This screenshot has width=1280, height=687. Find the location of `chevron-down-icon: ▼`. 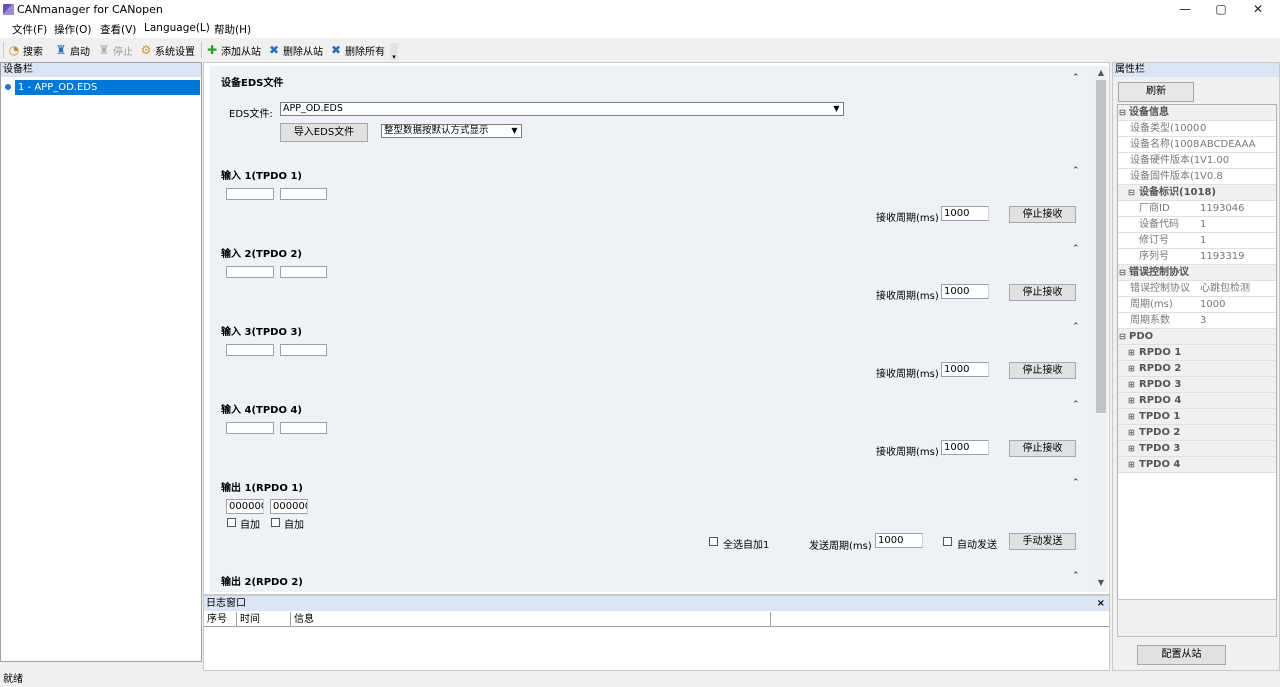

chevron-down-icon: ▼ is located at coordinates (514, 130).